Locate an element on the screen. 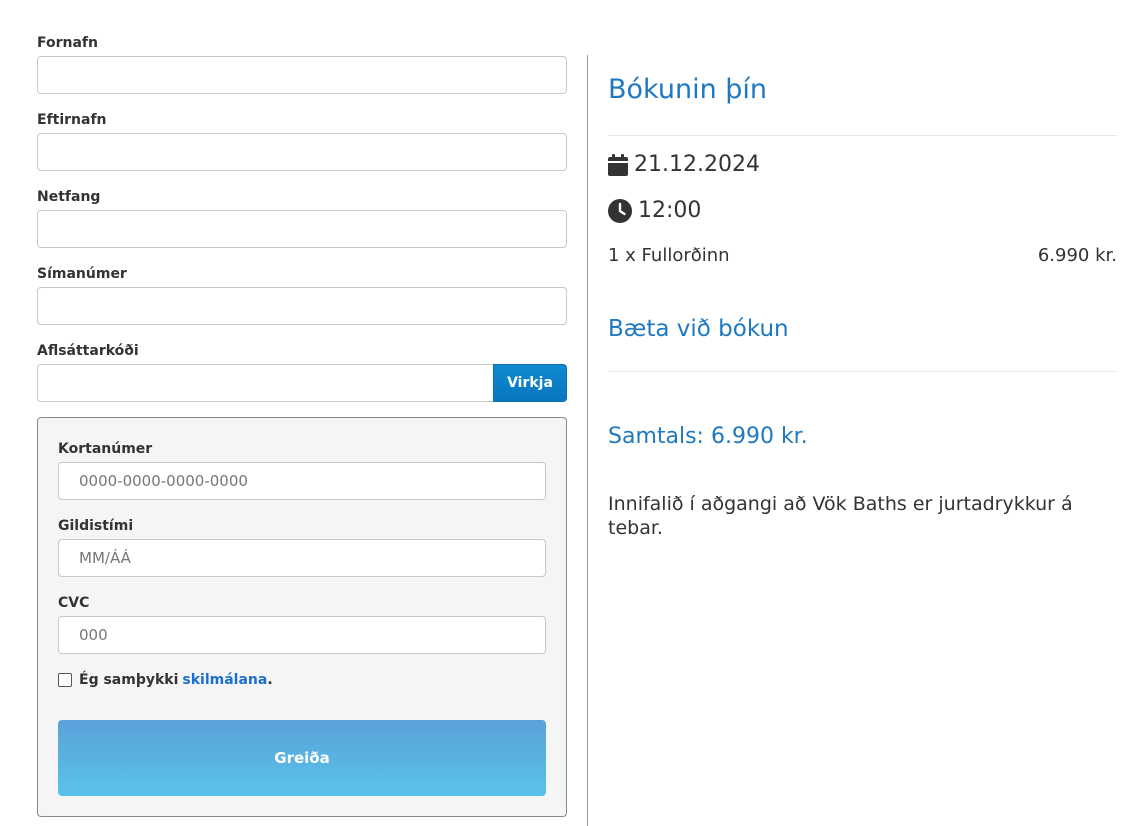 This screenshot has width=1143, height=826. terms-row: Ég samþykki skilmálana . is located at coordinates (165, 680).